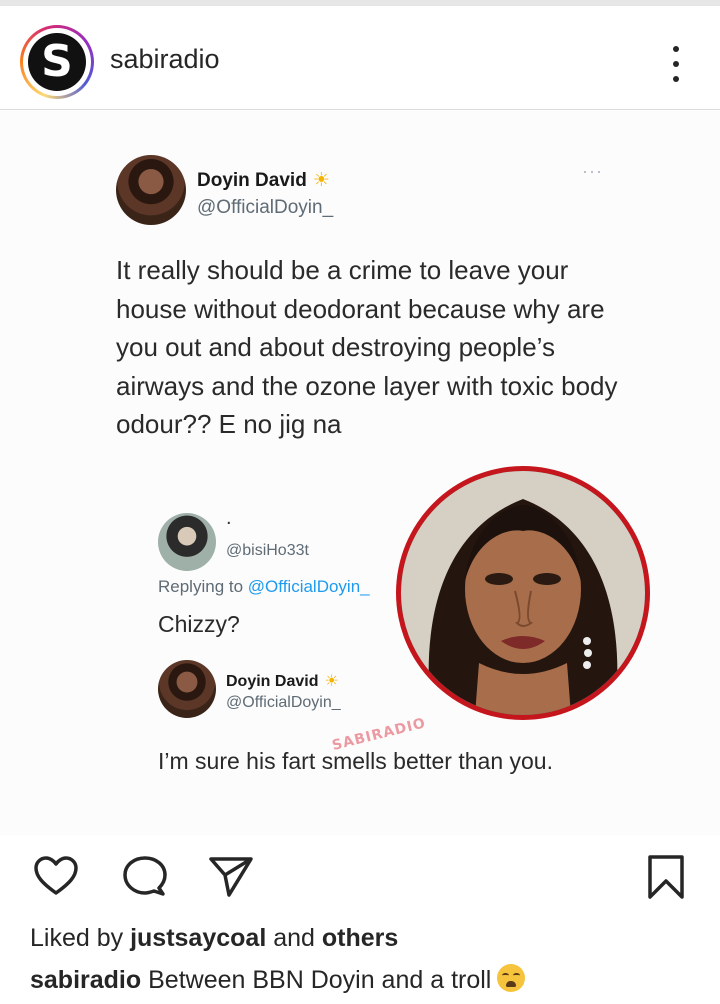 This screenshot has width=720, height=1004. I want to click on comment-bubble-icon, so click(145, 877).